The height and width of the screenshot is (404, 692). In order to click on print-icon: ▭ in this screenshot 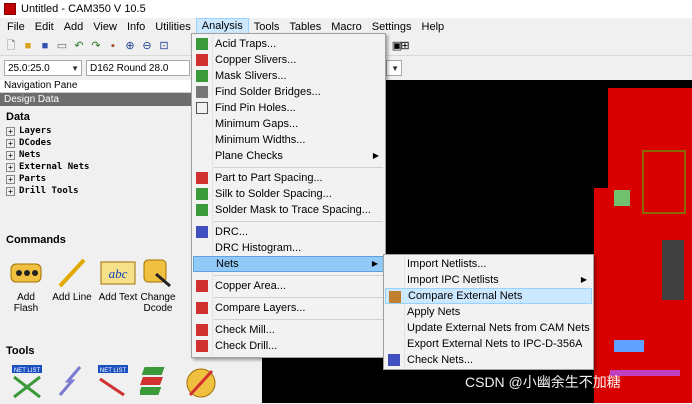, I will do `click(62, 46)`.